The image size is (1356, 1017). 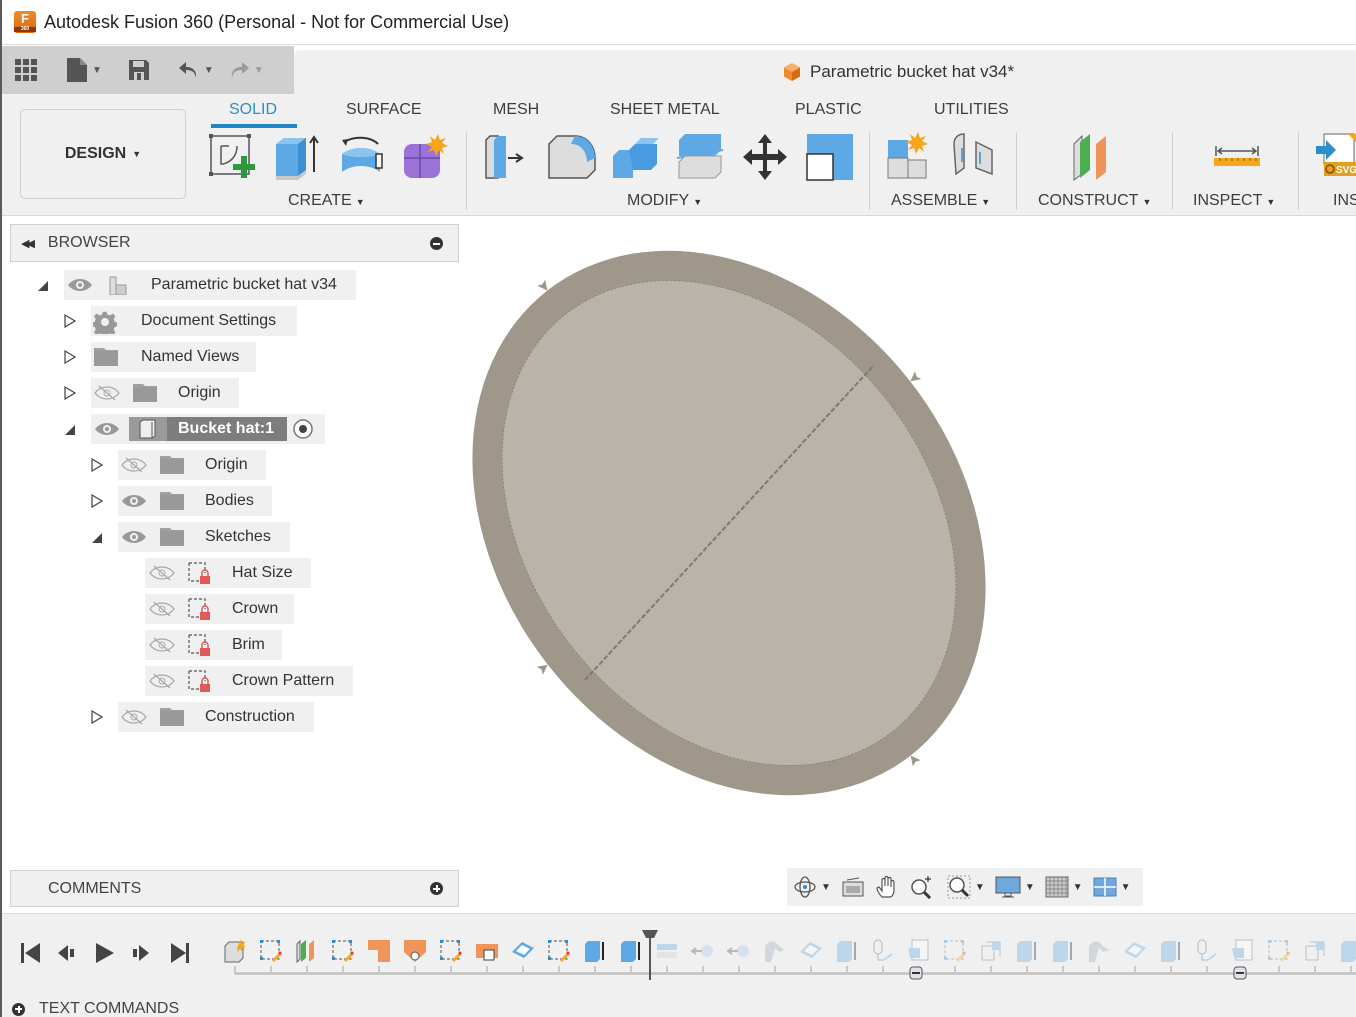 I want to click on measure-icon, so click(x=1237, y=157).